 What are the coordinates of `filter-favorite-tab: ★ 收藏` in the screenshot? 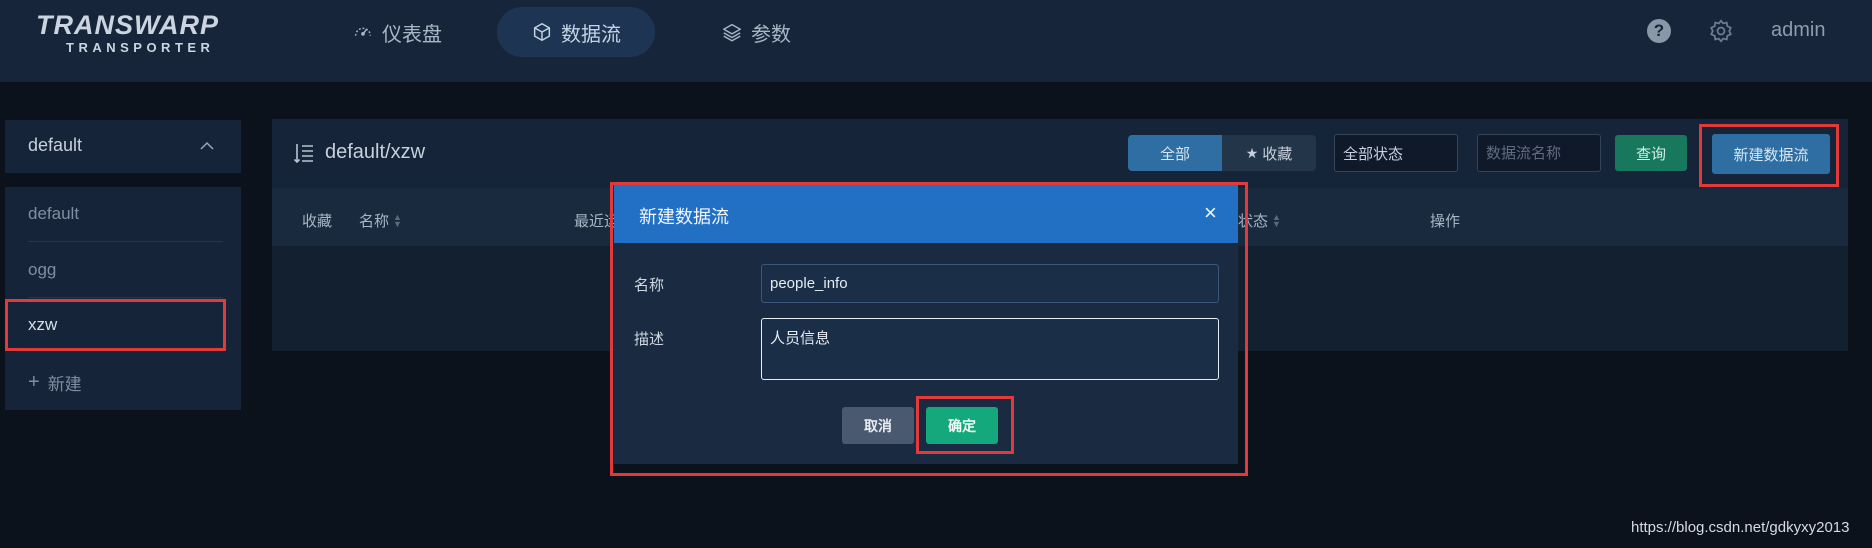 It's located at (1269, 153).